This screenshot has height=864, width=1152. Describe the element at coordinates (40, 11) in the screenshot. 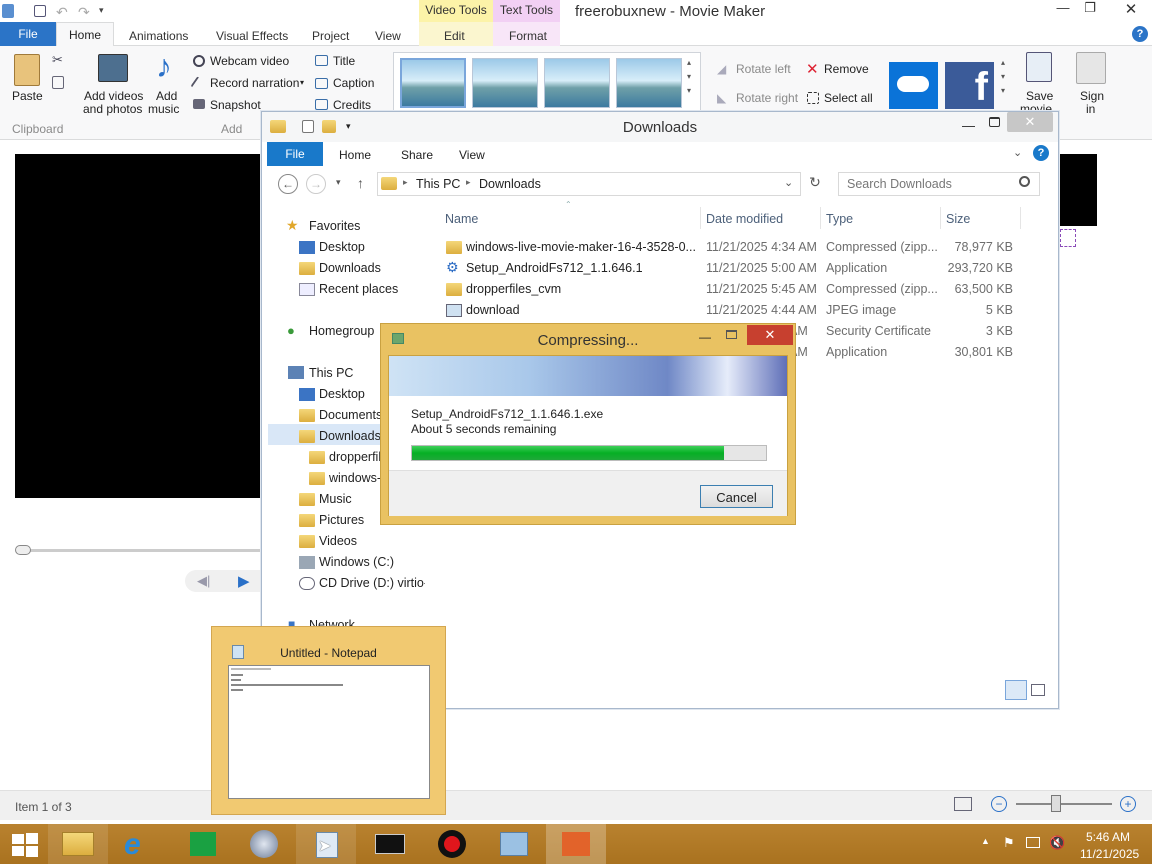

I see `save-icon` at that location.